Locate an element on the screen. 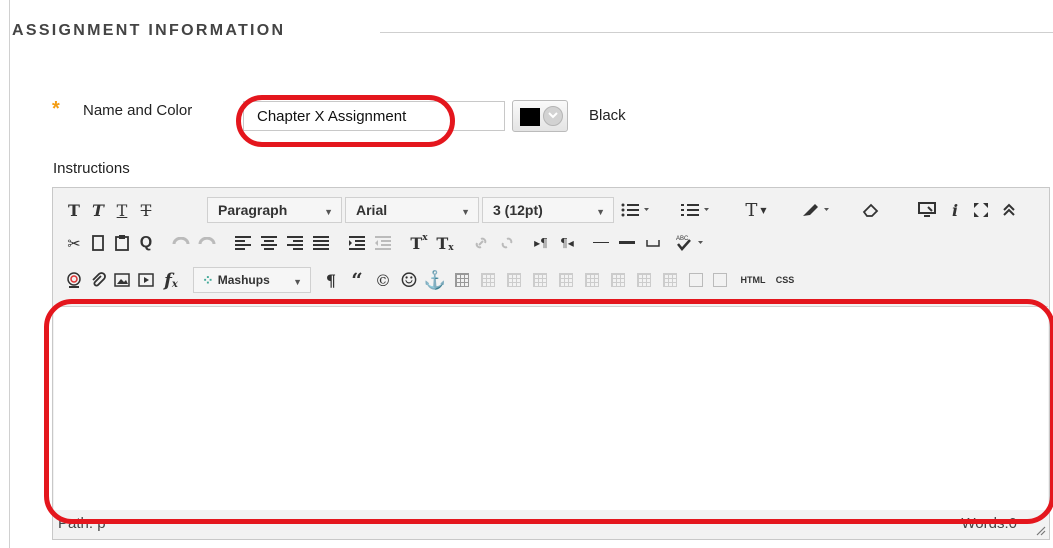  insert-row-before-button is located at coordinates (540, 280).